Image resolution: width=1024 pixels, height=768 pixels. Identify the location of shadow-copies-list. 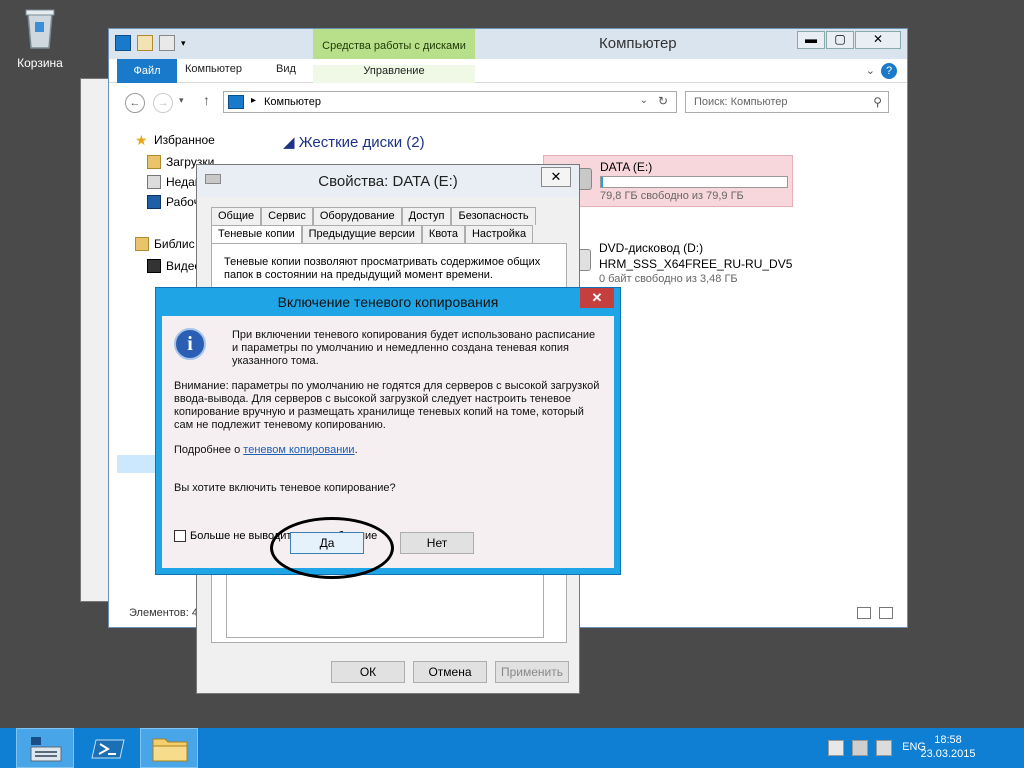
(385, 603).